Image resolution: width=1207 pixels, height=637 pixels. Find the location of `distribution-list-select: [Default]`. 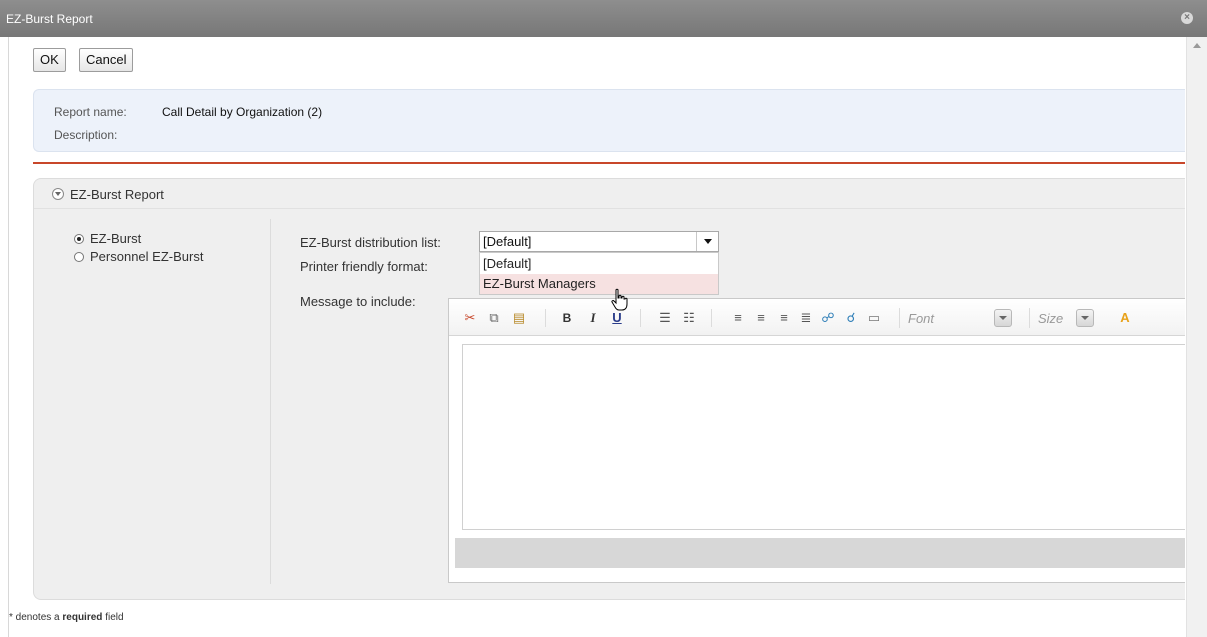

distribution-list-select: [Default] is located at coordinates (599, 241).